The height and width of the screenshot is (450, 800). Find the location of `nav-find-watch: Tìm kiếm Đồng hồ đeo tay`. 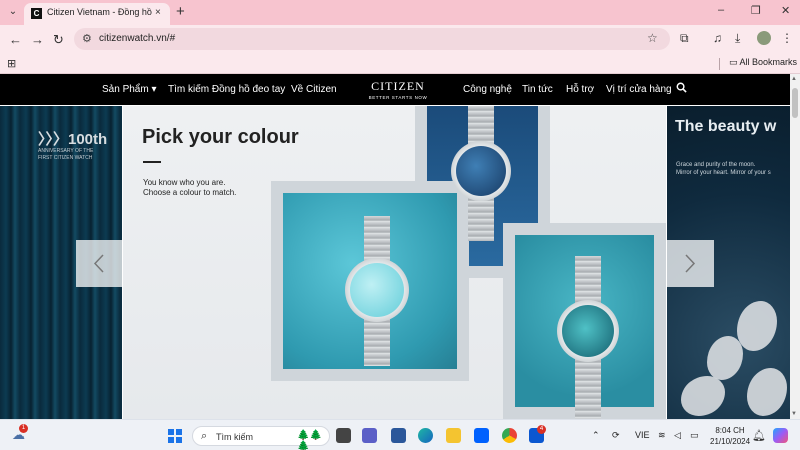

nav-find-watch: Tìm kiếm Đồng hồ đeo tay is located at coordinates (226, 89).